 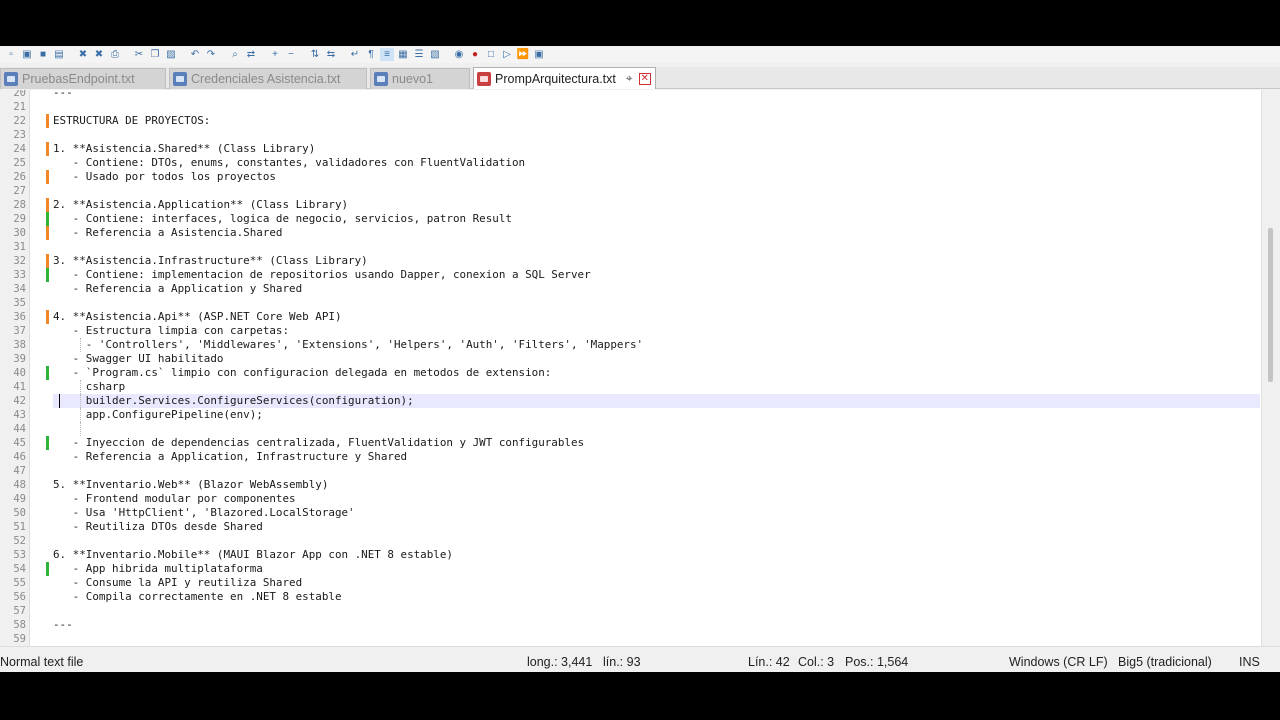 I want to click on close-icon: ✖, so click(x=83, y=54).